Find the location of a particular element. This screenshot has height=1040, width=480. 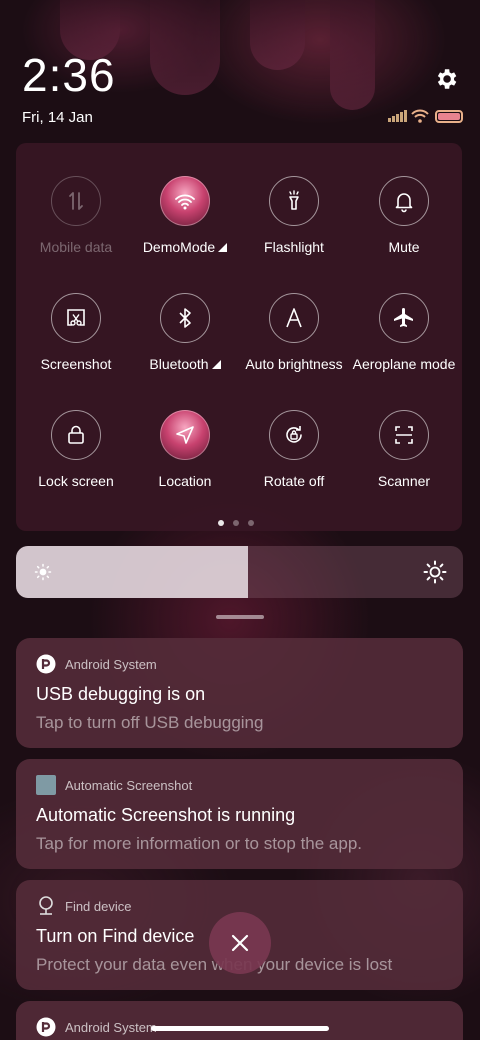

tile-lock-screen: Lock screen is located at coordinates (76, 449).